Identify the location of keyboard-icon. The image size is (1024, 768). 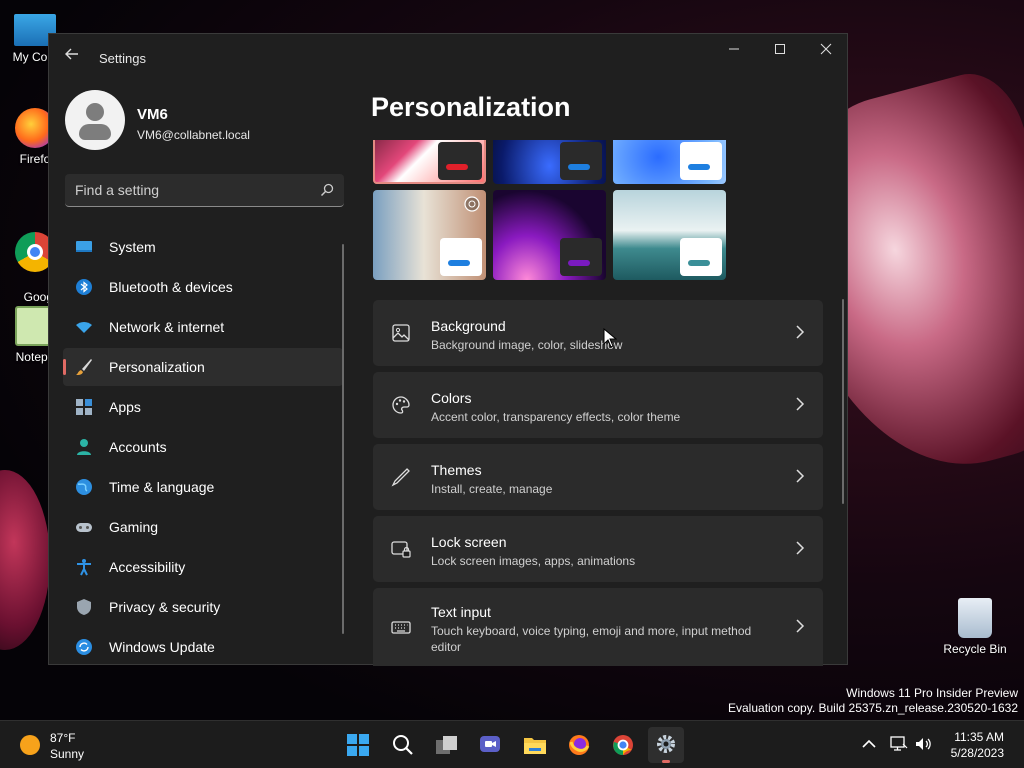
(401, 627).